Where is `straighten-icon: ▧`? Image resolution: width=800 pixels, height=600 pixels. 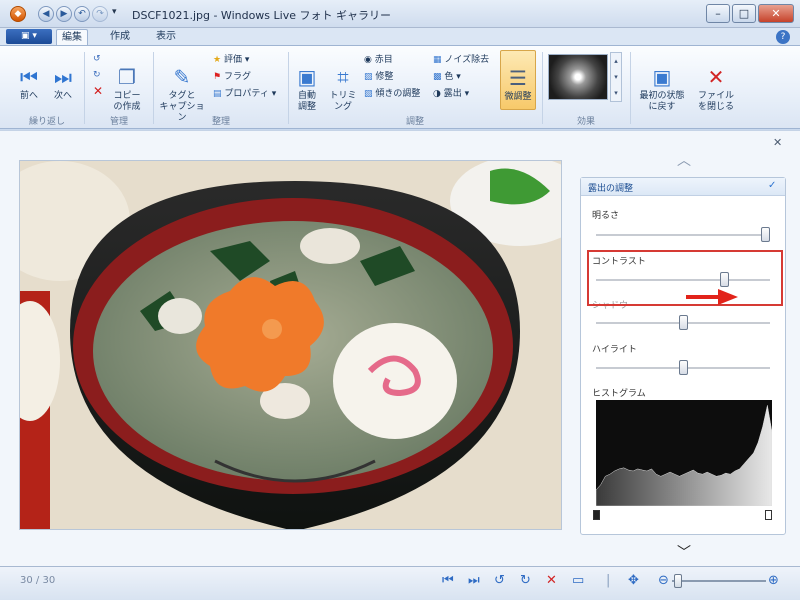 straighten-icon: ▧ is located at coordinates (368, 94).